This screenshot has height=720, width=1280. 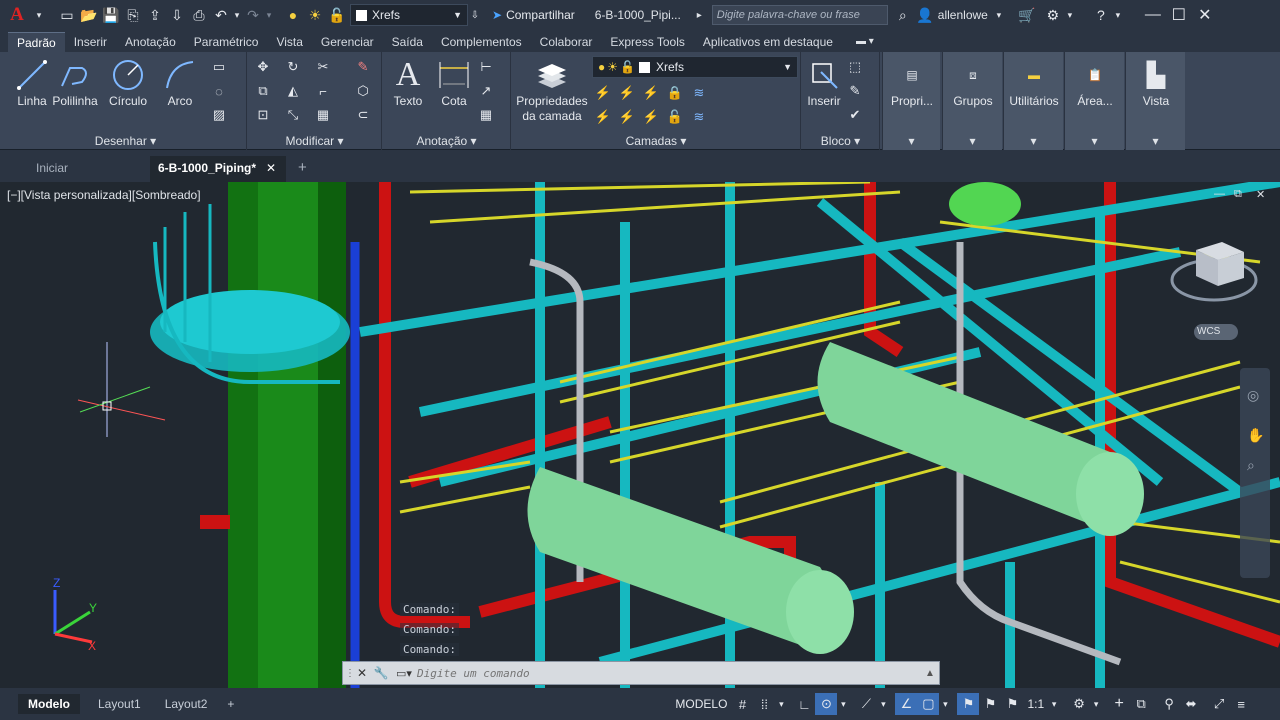 I want to click on help-icon: ?, so click(x=1101, y=15).